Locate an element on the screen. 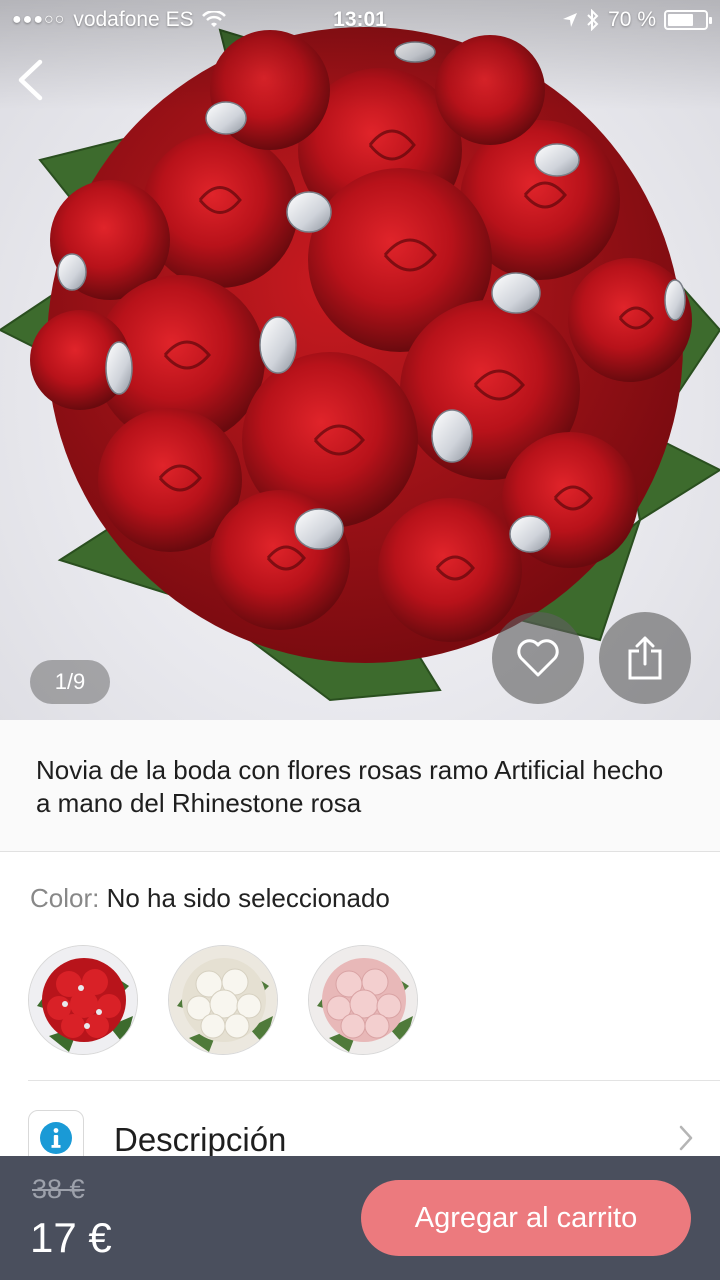  heart-icon is located at coordinates (538, 658).